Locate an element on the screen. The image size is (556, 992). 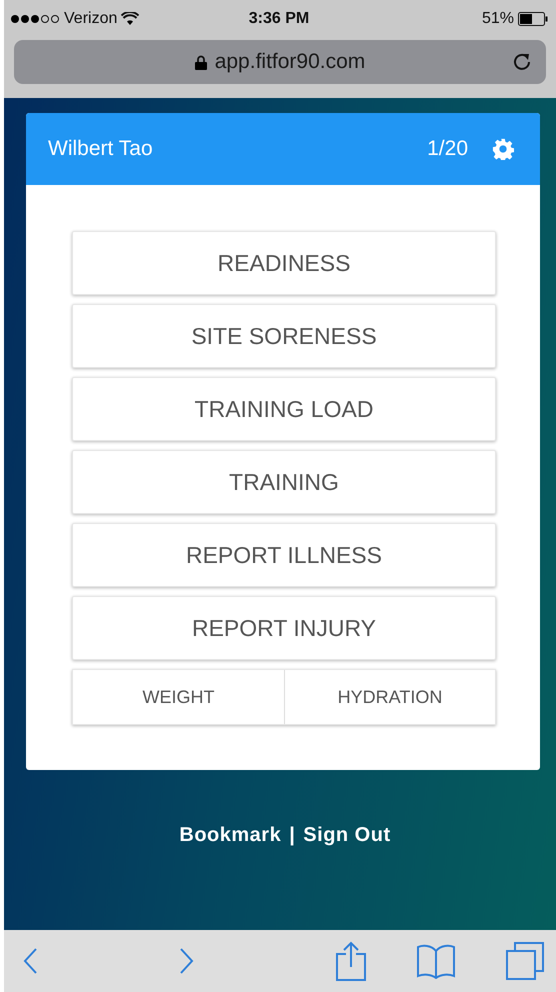
battery-icon is located at coordinates (533, 19).